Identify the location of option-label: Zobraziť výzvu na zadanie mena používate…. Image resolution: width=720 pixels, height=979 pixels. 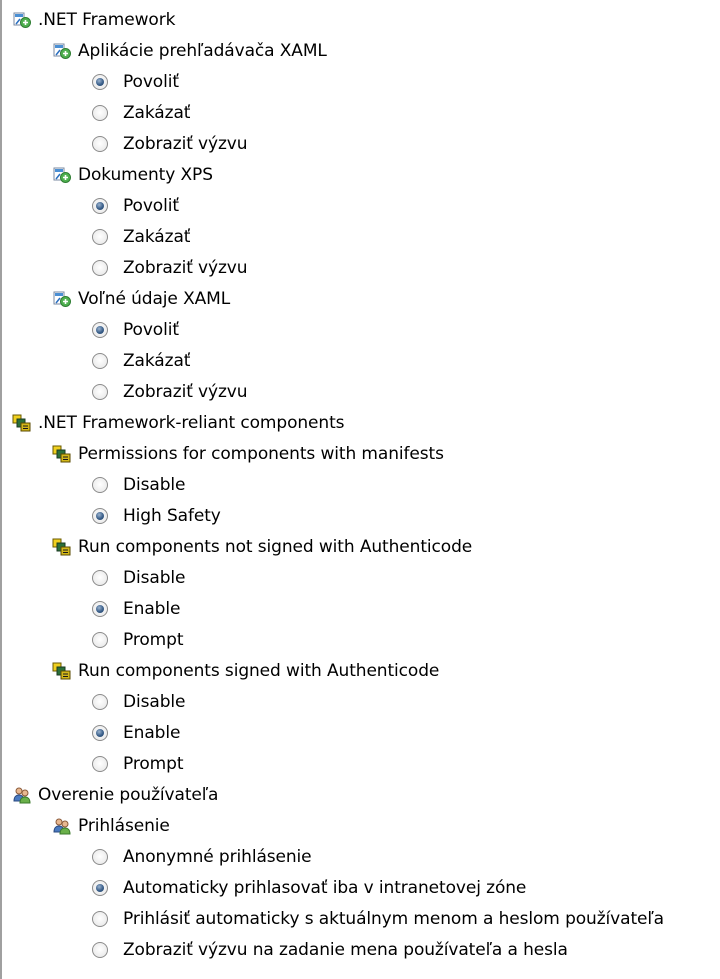
(345, 949).